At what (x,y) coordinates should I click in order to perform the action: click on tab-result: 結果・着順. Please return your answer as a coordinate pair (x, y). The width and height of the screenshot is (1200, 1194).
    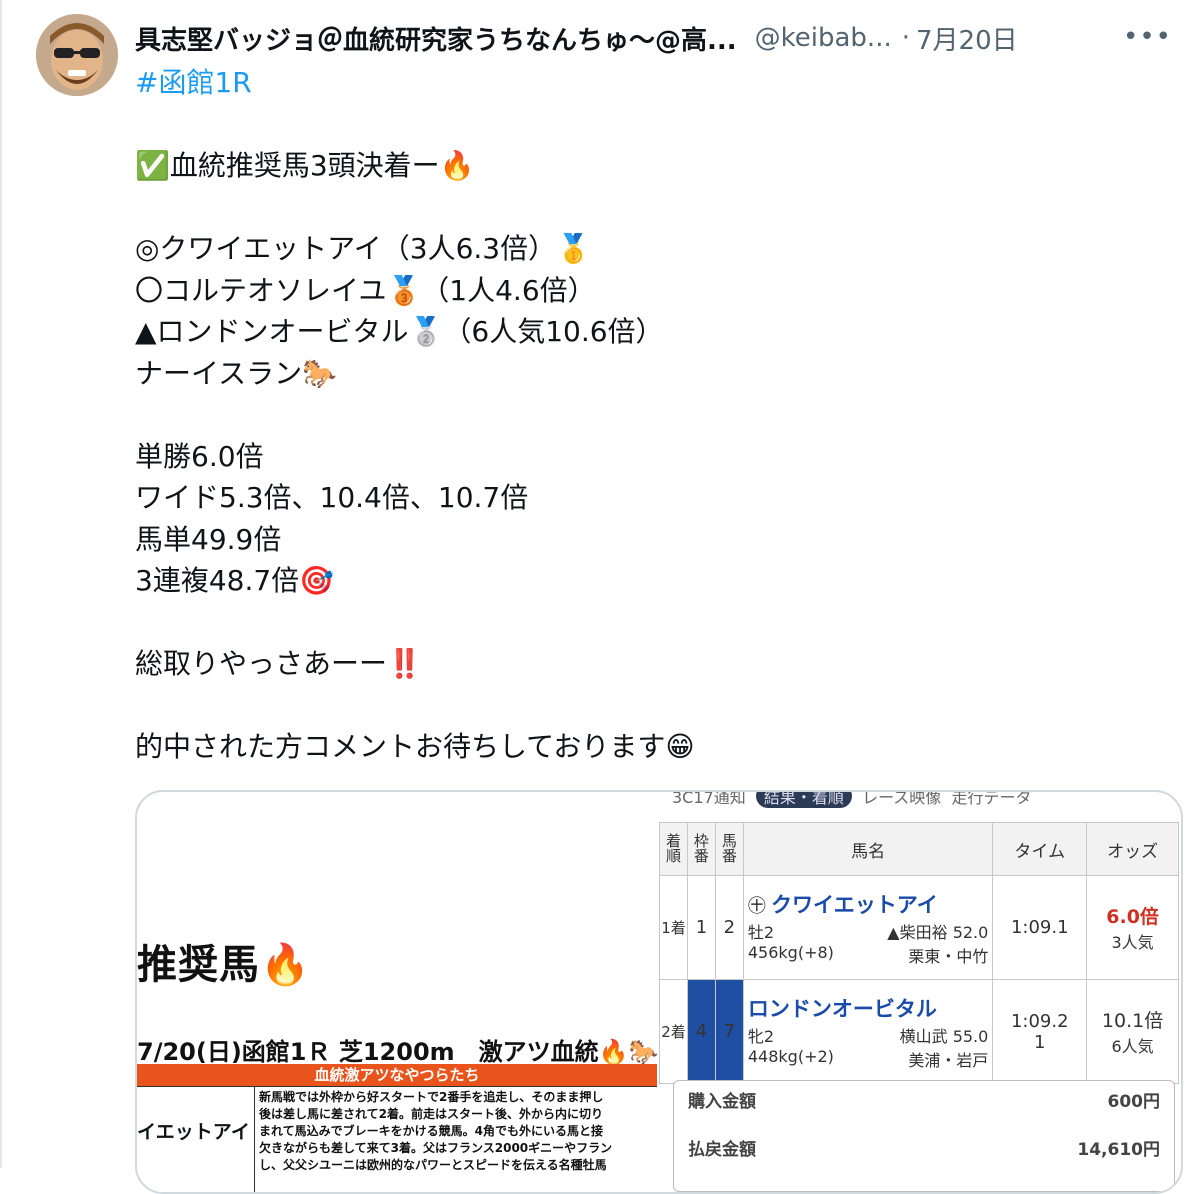
    Looking at the image, I should click on (803, 800).